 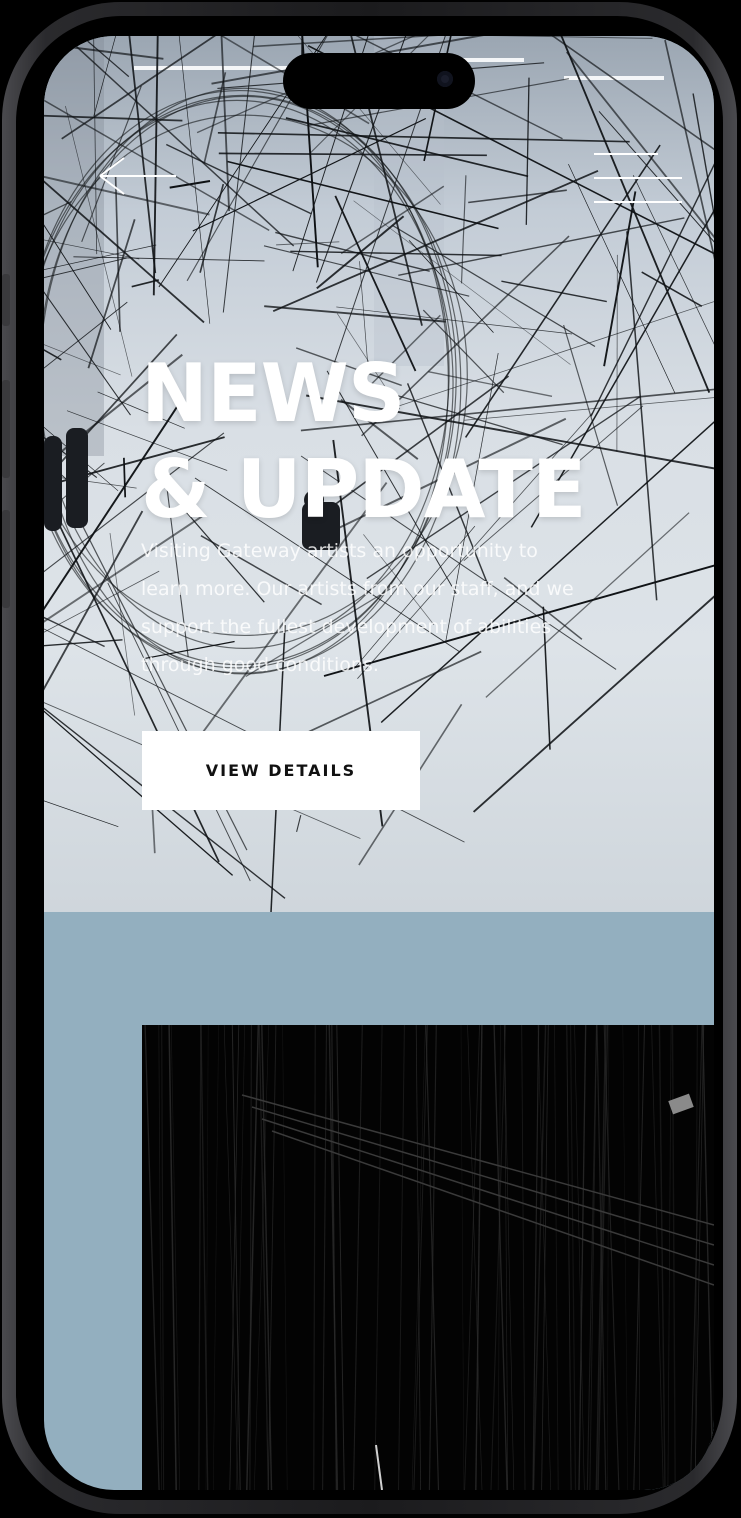 What do you see at coordinates (6, 429) in the screenshot?
I see `volume-up-button` at bounding box center [6, 429].